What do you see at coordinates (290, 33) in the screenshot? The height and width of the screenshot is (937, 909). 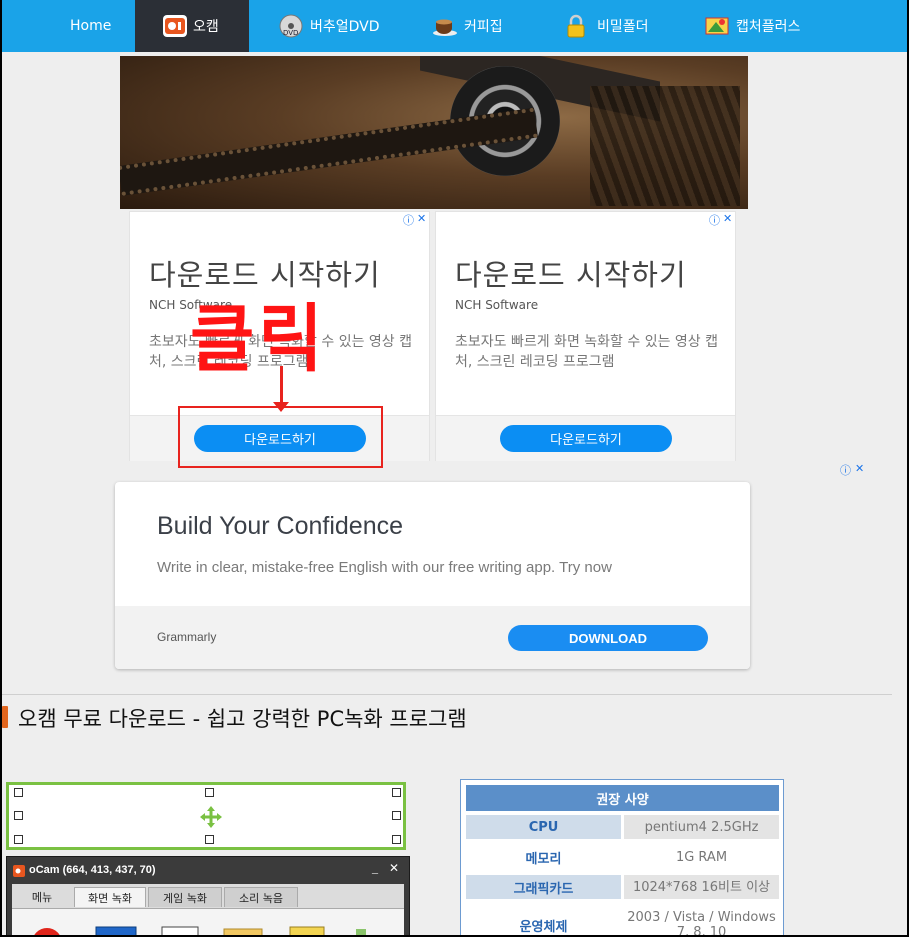 I see `svg-text: DVD` at bounding box center [290, 33].